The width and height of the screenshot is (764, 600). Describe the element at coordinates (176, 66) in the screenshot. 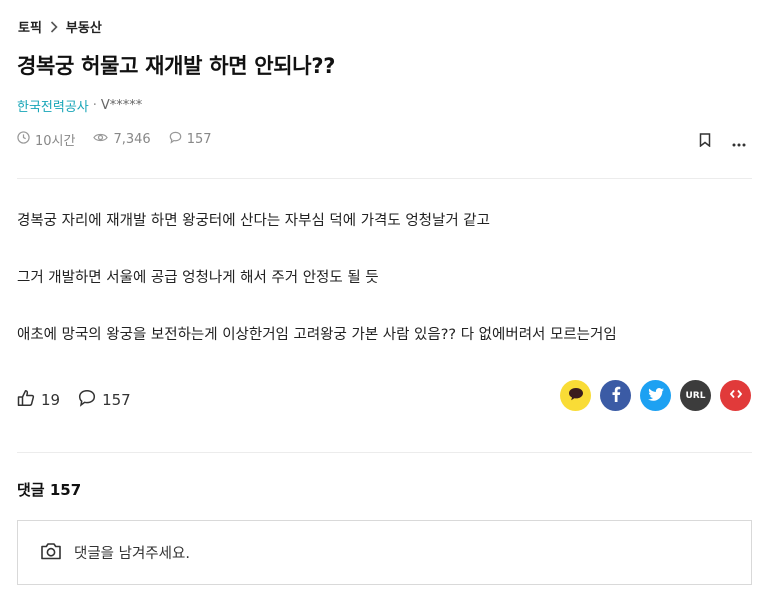

I see `post-title: 경복궁 허물고 재개발 하면 안되나??` at that location.